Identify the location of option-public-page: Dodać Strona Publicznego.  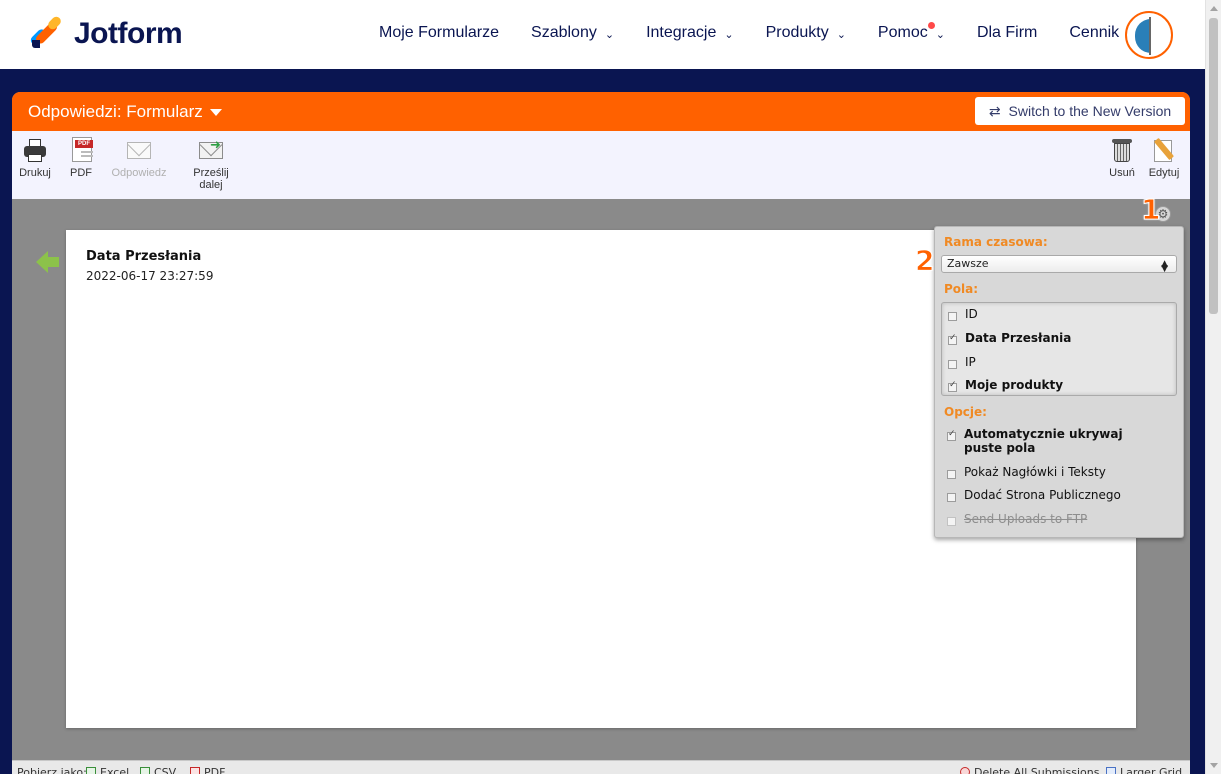
(1034, 495).